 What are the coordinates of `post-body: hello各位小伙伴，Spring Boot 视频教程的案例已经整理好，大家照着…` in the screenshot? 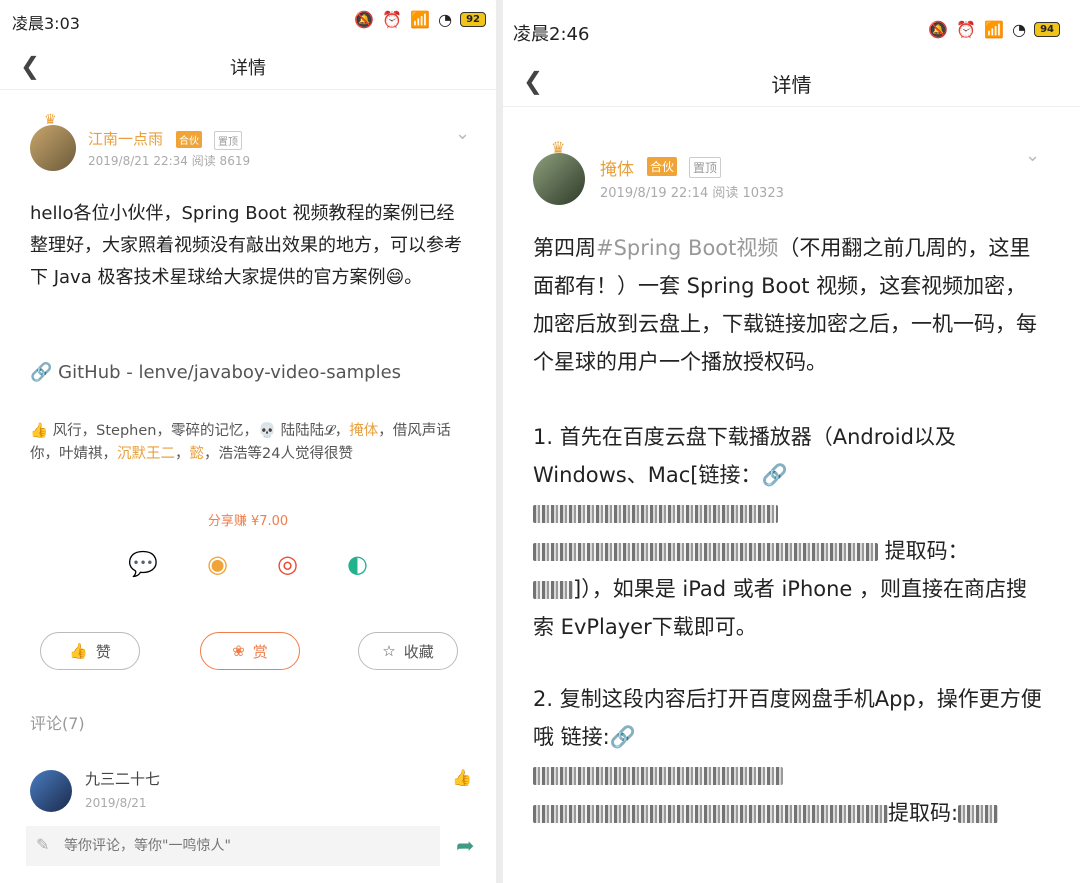 It's located at (246, 245).